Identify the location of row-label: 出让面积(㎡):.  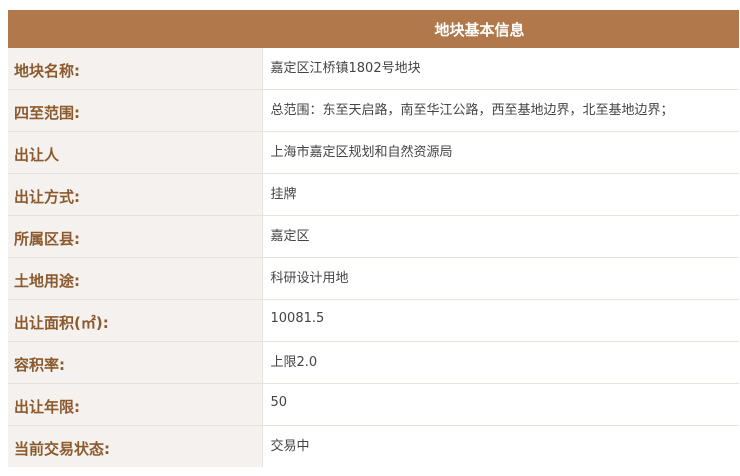
(135, 320).